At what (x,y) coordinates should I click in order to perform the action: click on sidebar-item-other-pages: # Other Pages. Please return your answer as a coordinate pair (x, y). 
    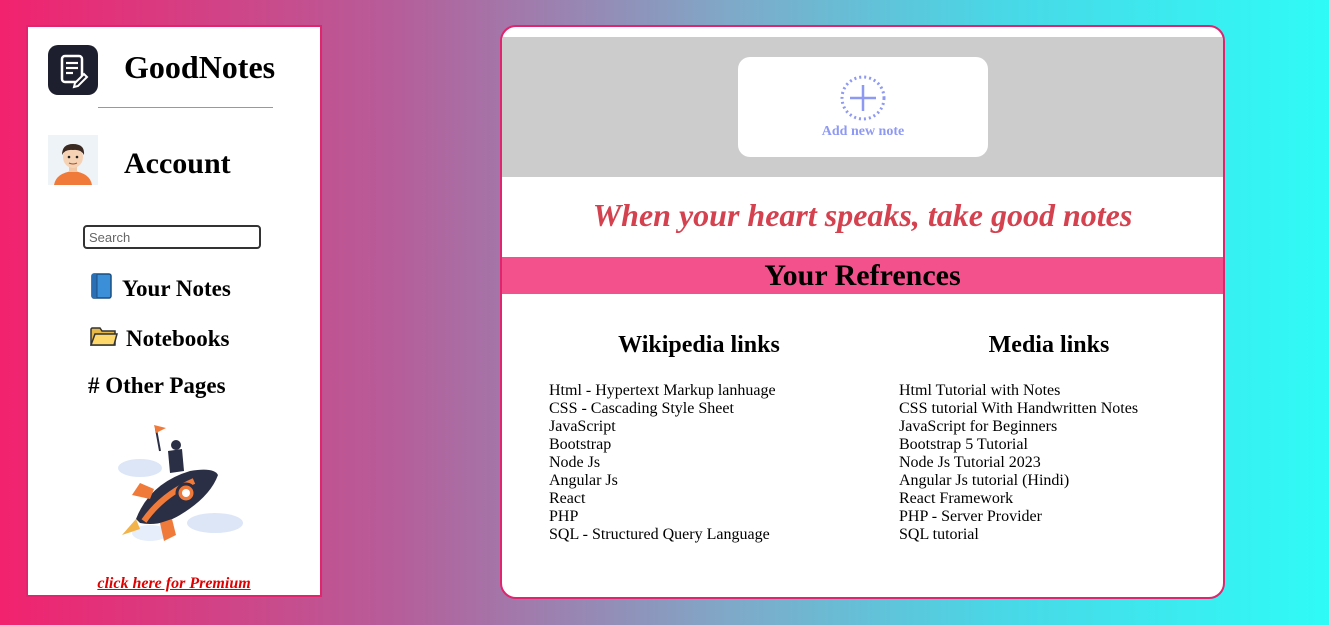
    Looking at the image, I should click on (157, 386).